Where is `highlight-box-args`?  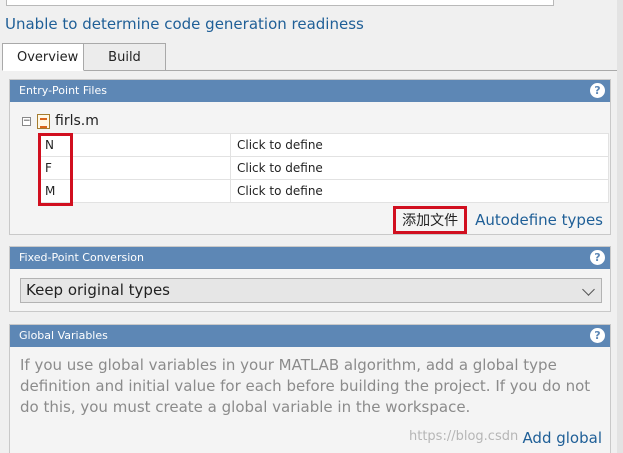
highlight-box-args is located at coordinates (55, 169).